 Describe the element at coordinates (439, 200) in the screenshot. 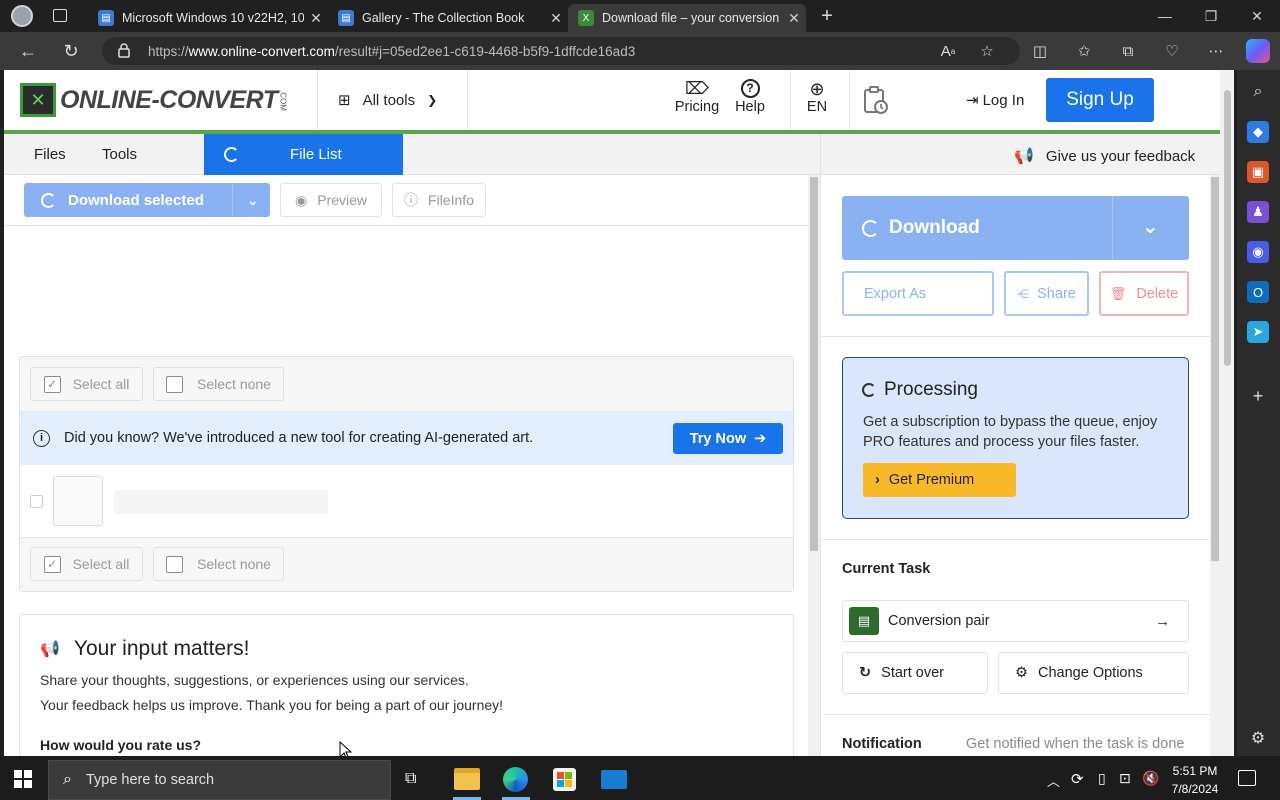

I see `fileinfo-button: ⓘ FileInfo` at that location.